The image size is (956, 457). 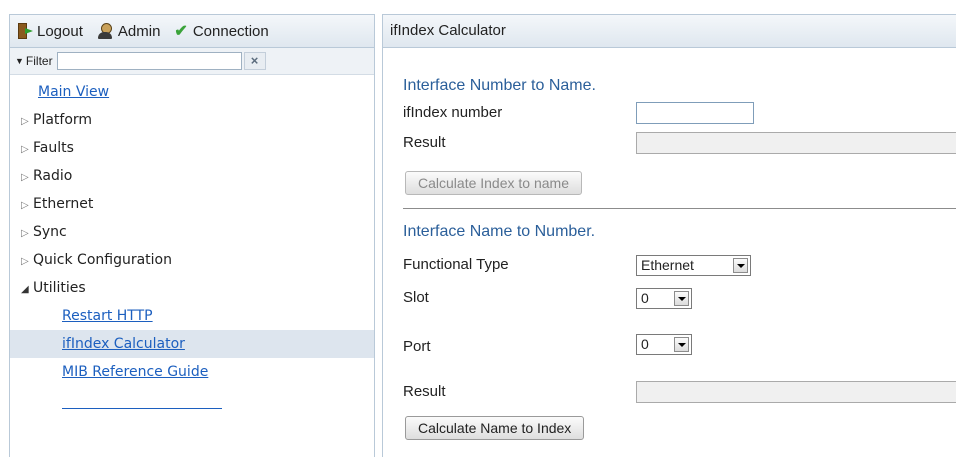 I want to click on tree-item-sync: ▷ Sync, so click(x=192, y=232).